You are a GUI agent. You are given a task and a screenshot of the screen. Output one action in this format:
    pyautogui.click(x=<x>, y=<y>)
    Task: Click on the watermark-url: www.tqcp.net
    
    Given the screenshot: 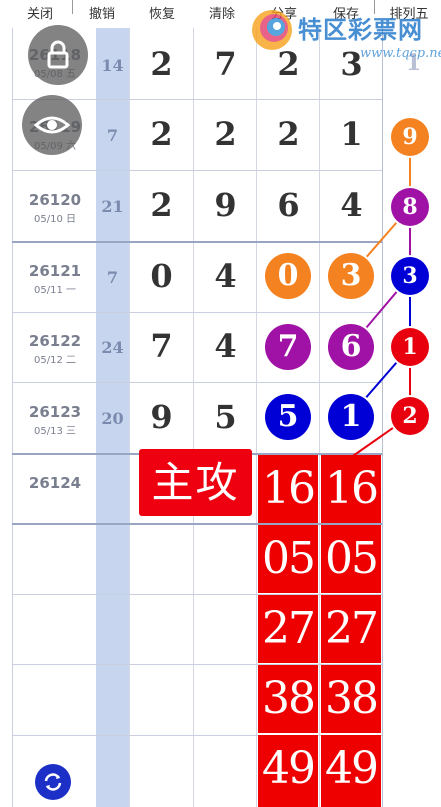 What is the action you would take?
    pyautogui.click(x=400, y=53)
    